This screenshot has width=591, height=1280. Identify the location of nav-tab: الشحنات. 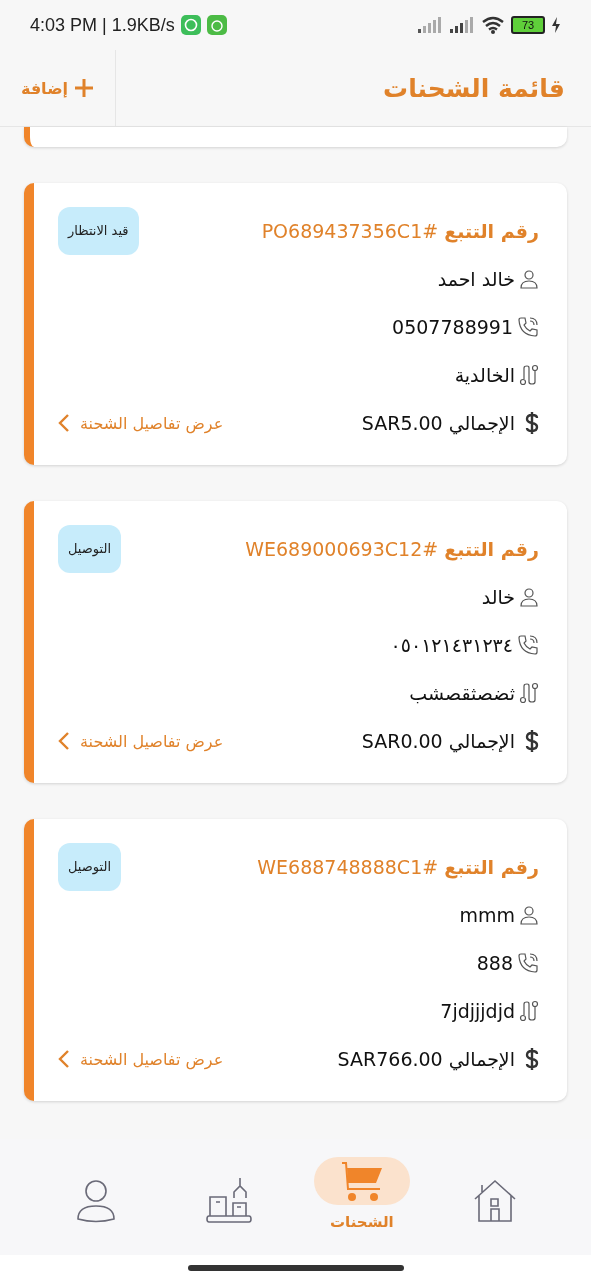
(361, 1185).